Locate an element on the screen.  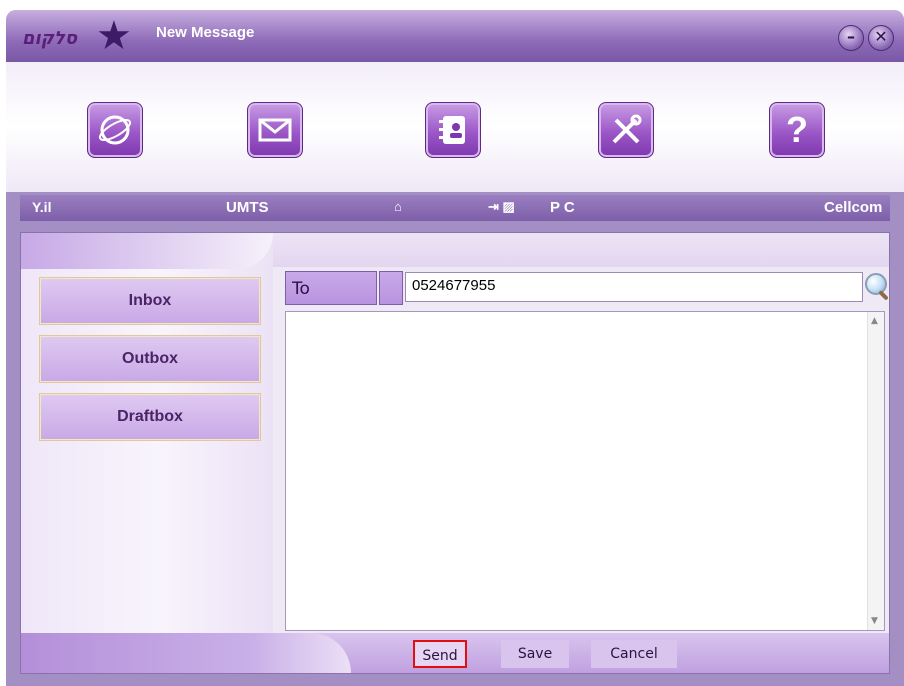
sidebar-item-inbox: Inbox is located at coordinates (150, 301).